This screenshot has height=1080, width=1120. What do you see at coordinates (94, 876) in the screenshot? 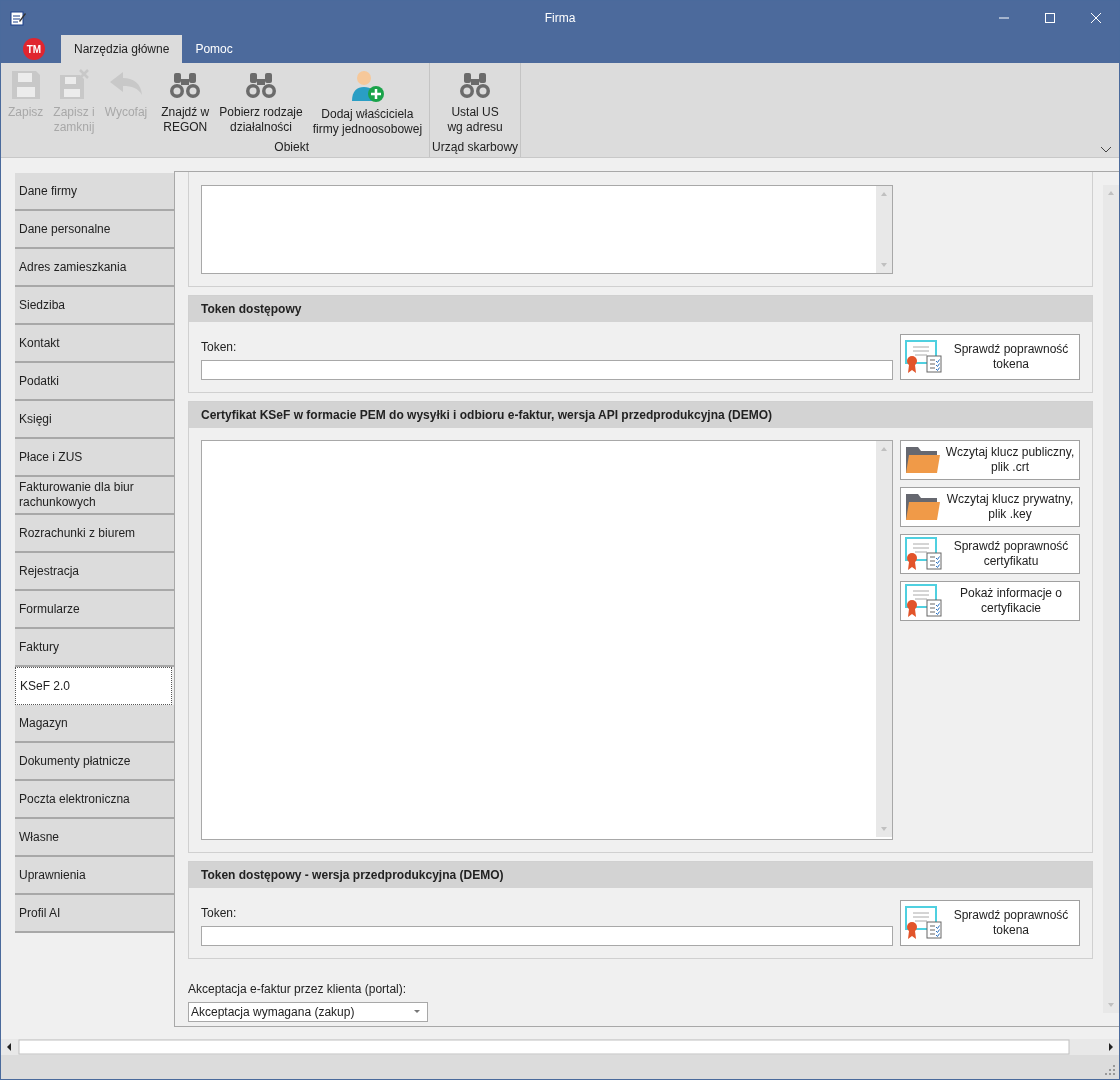
I see `sidebar-tab: Uprawnienia` at bounding box center [94, 876].